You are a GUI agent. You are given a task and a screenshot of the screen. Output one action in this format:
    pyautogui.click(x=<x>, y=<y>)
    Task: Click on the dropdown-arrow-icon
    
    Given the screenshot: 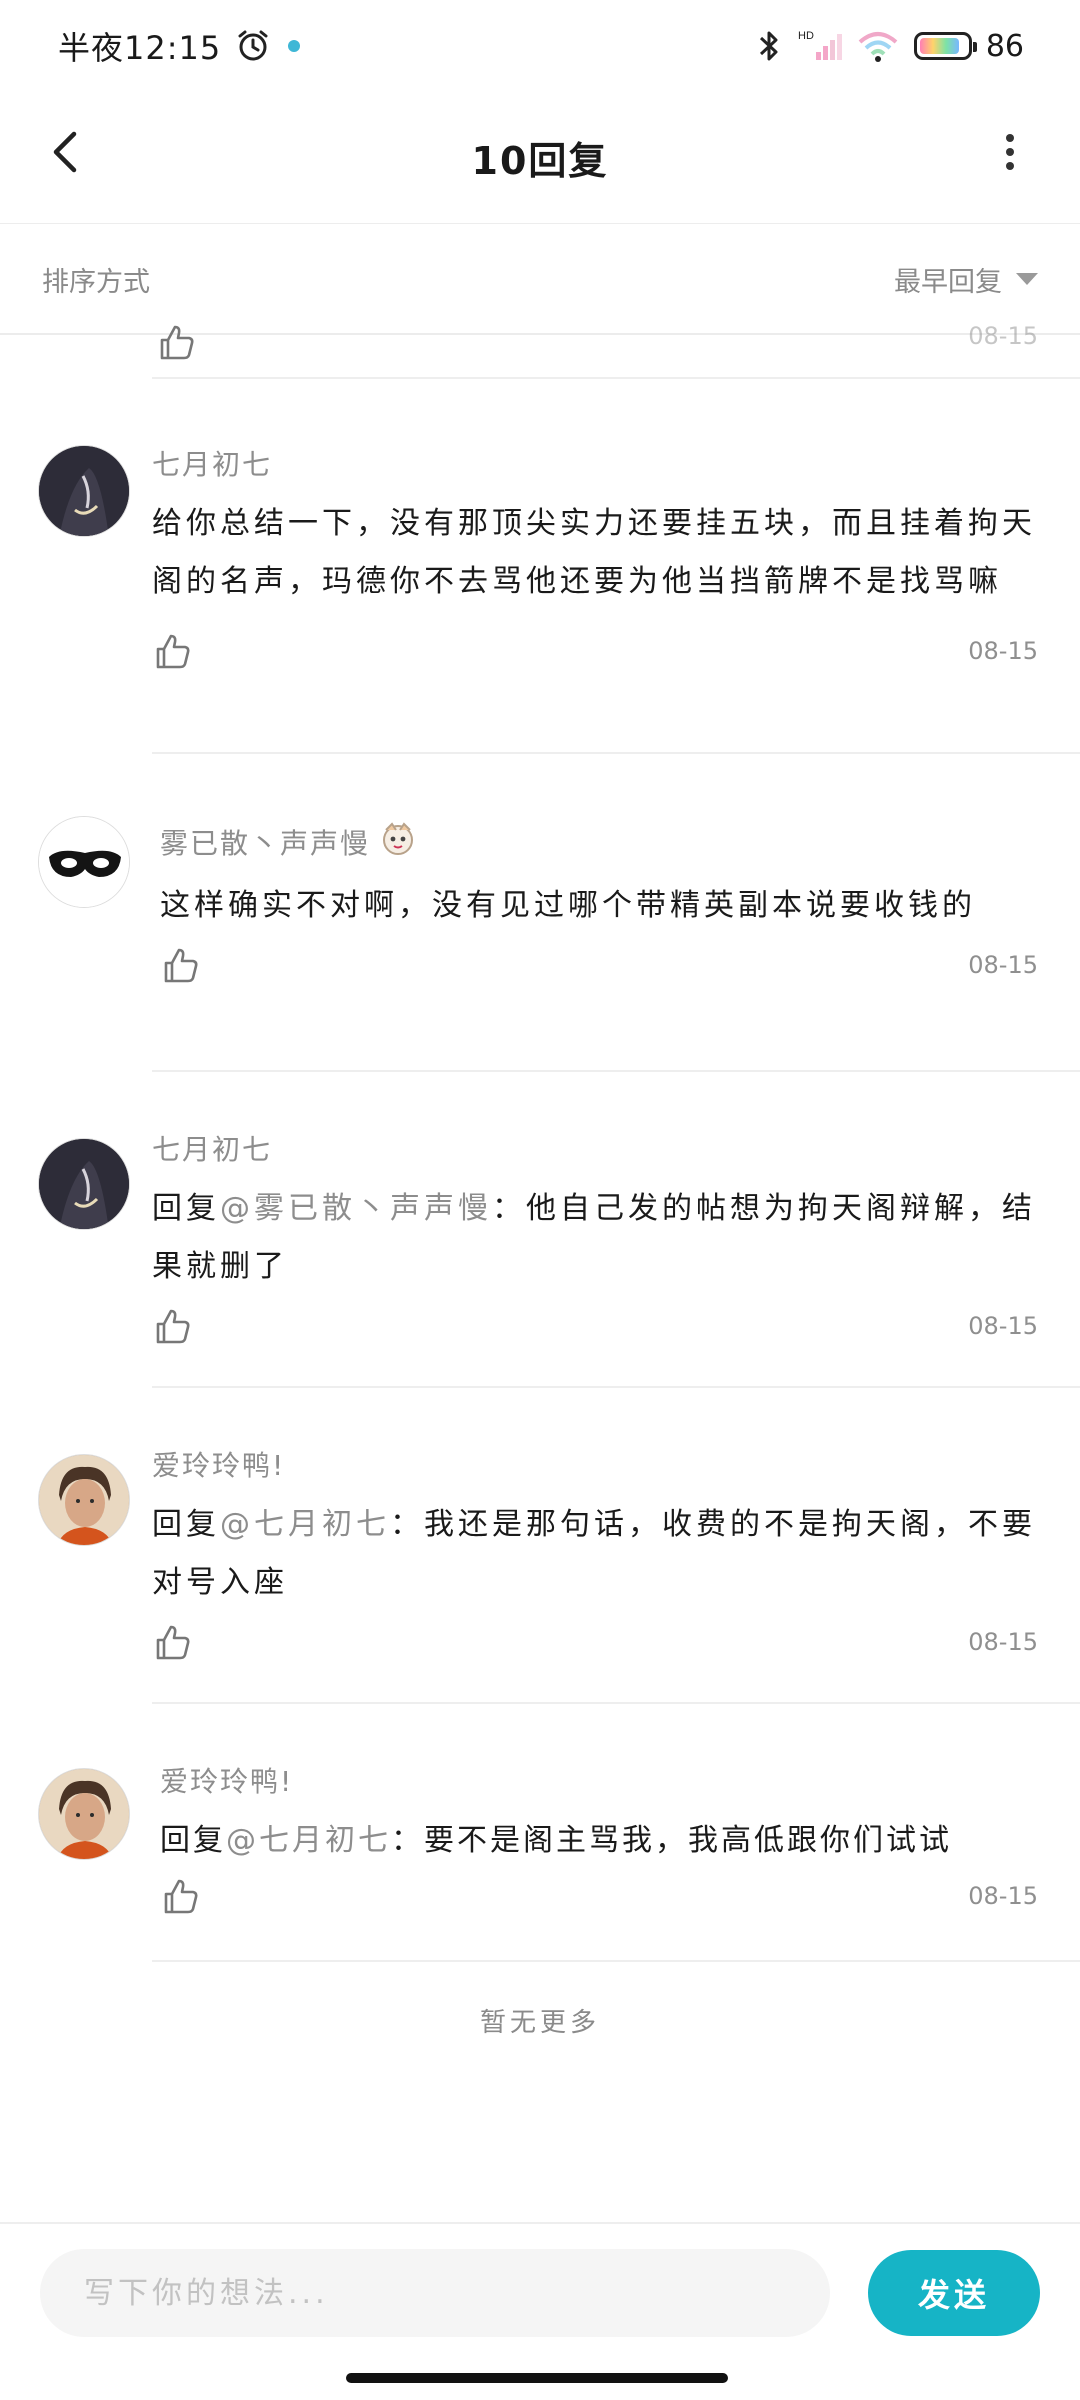 What is the action you would take?
    pyautogui.click(x=1027, y=279)
    